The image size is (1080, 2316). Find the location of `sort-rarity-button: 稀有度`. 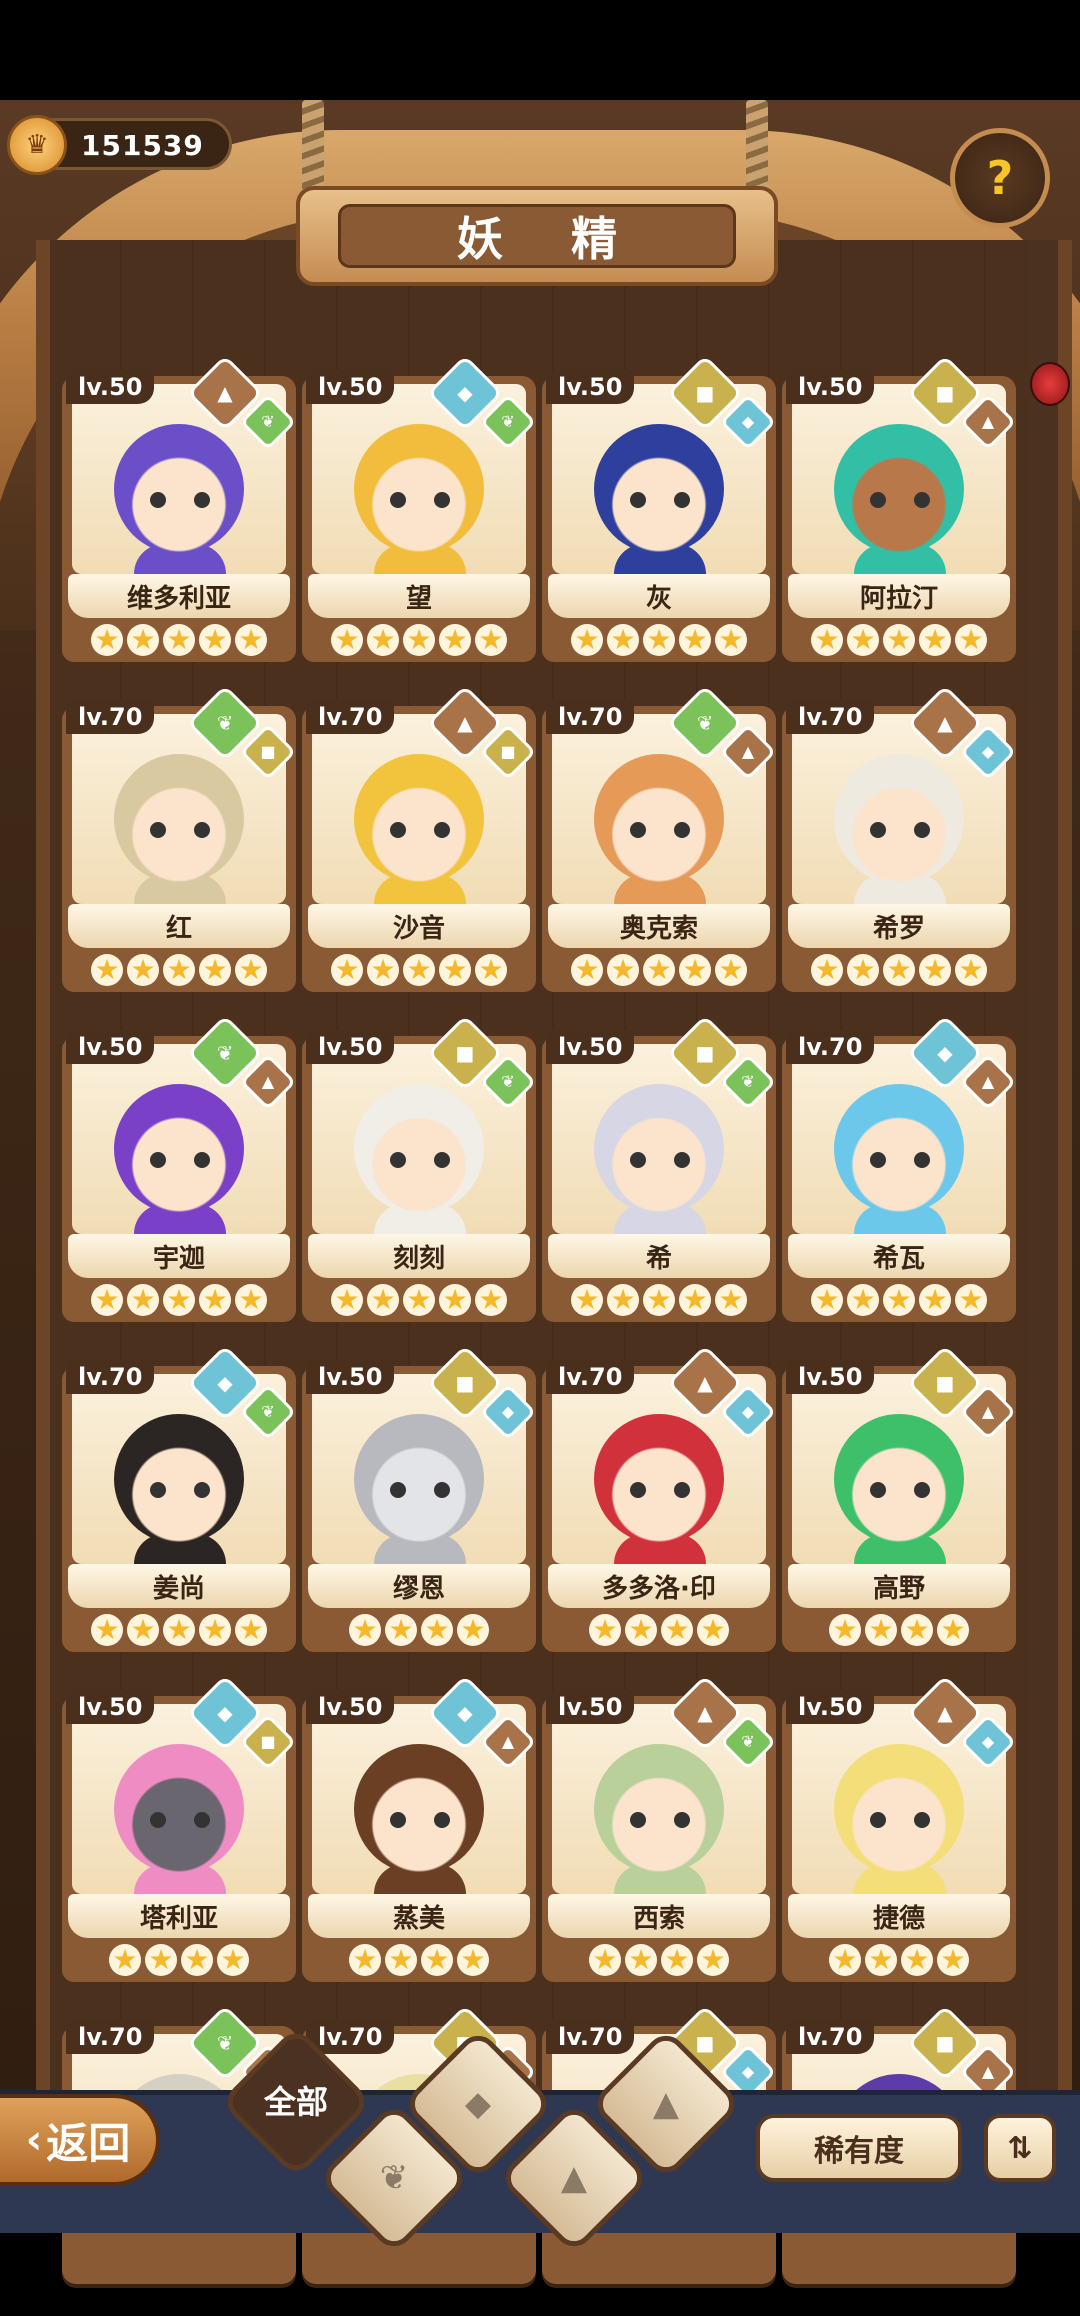

sort-rarity-button: 稀有度 is located at coordinates (859, 2148).